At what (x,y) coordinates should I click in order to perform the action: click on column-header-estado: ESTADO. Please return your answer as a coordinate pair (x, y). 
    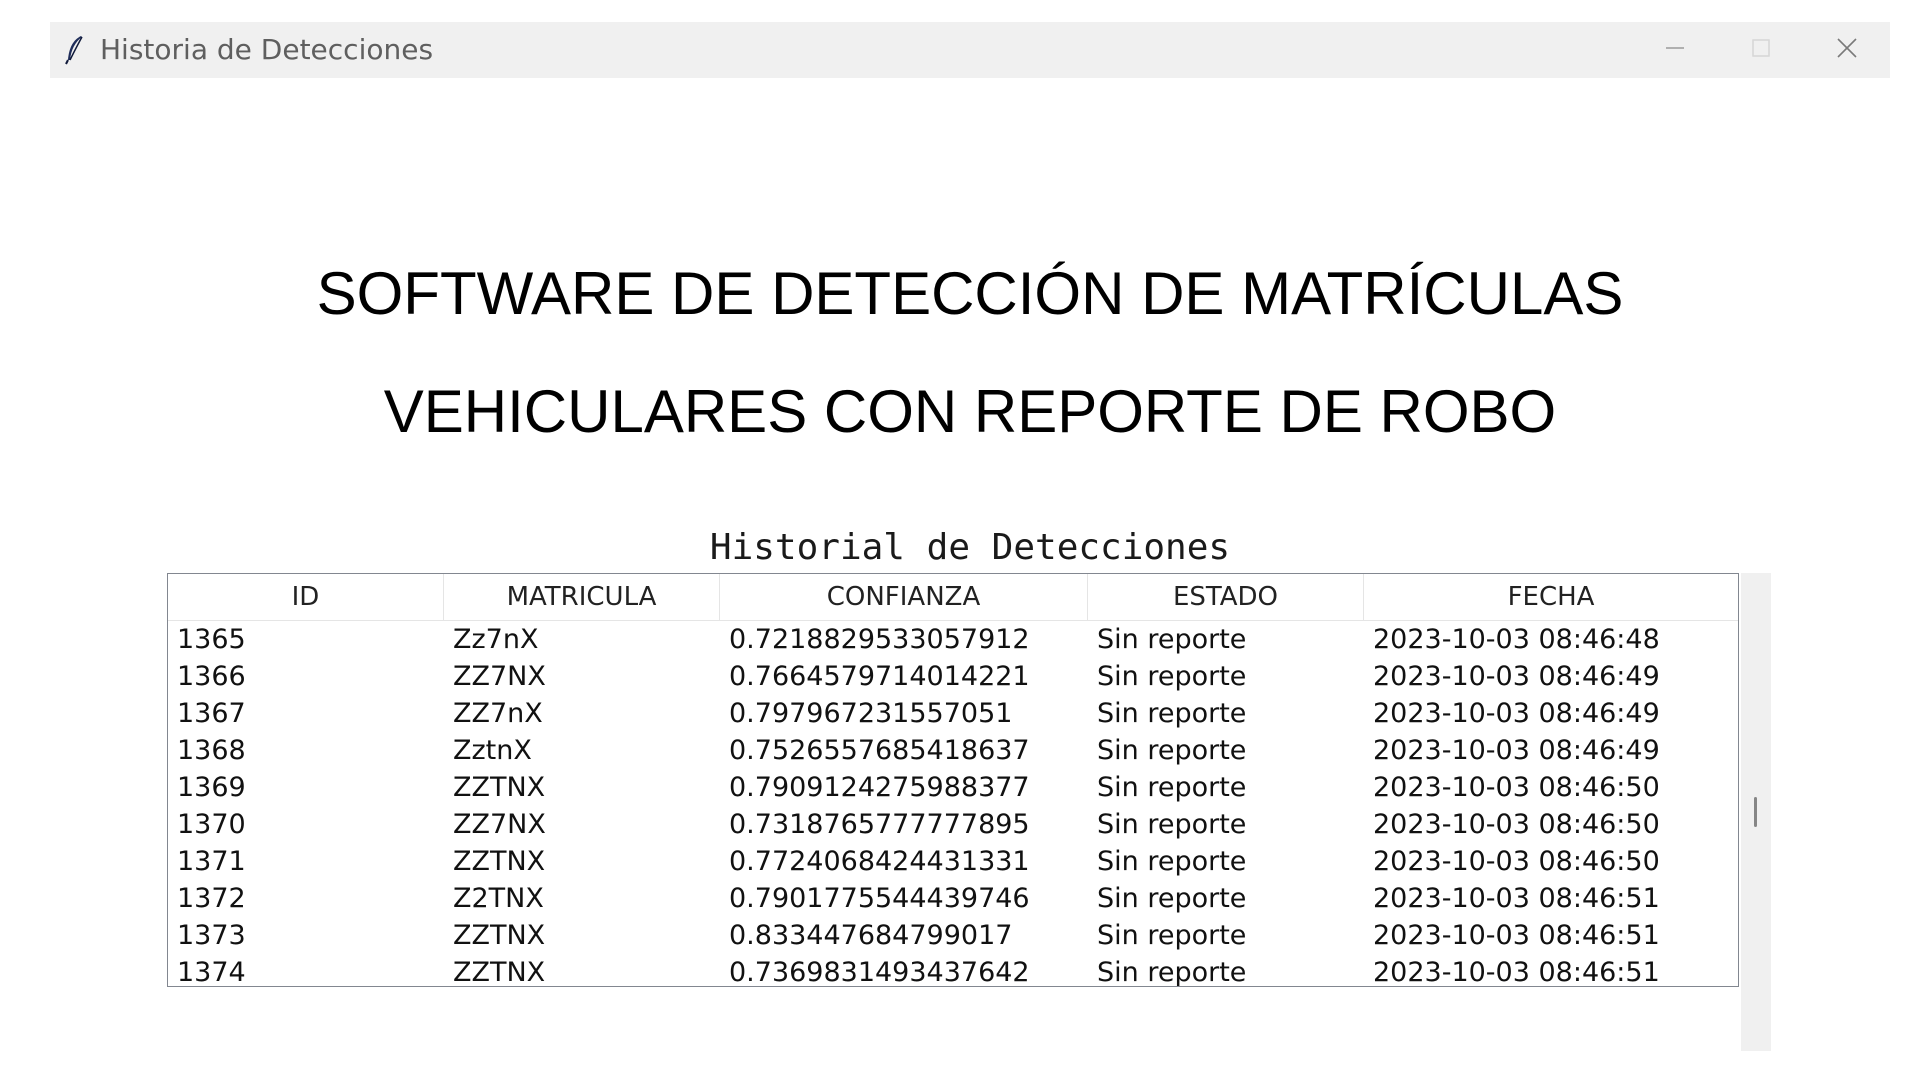
    Looking at the image, I should click on (1226, 597).